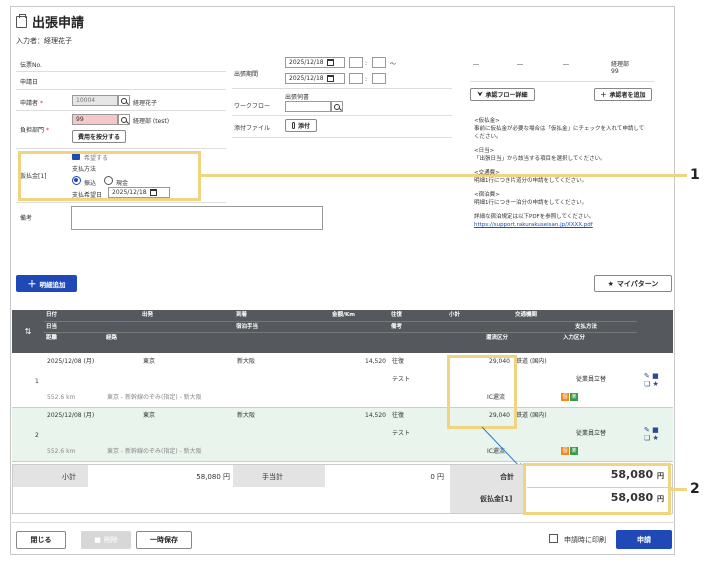  What do you see at coordinates (151, 121) in the screenshot?
I see `dept-name: 経理部 (test)` at bounding box center [151, 121].